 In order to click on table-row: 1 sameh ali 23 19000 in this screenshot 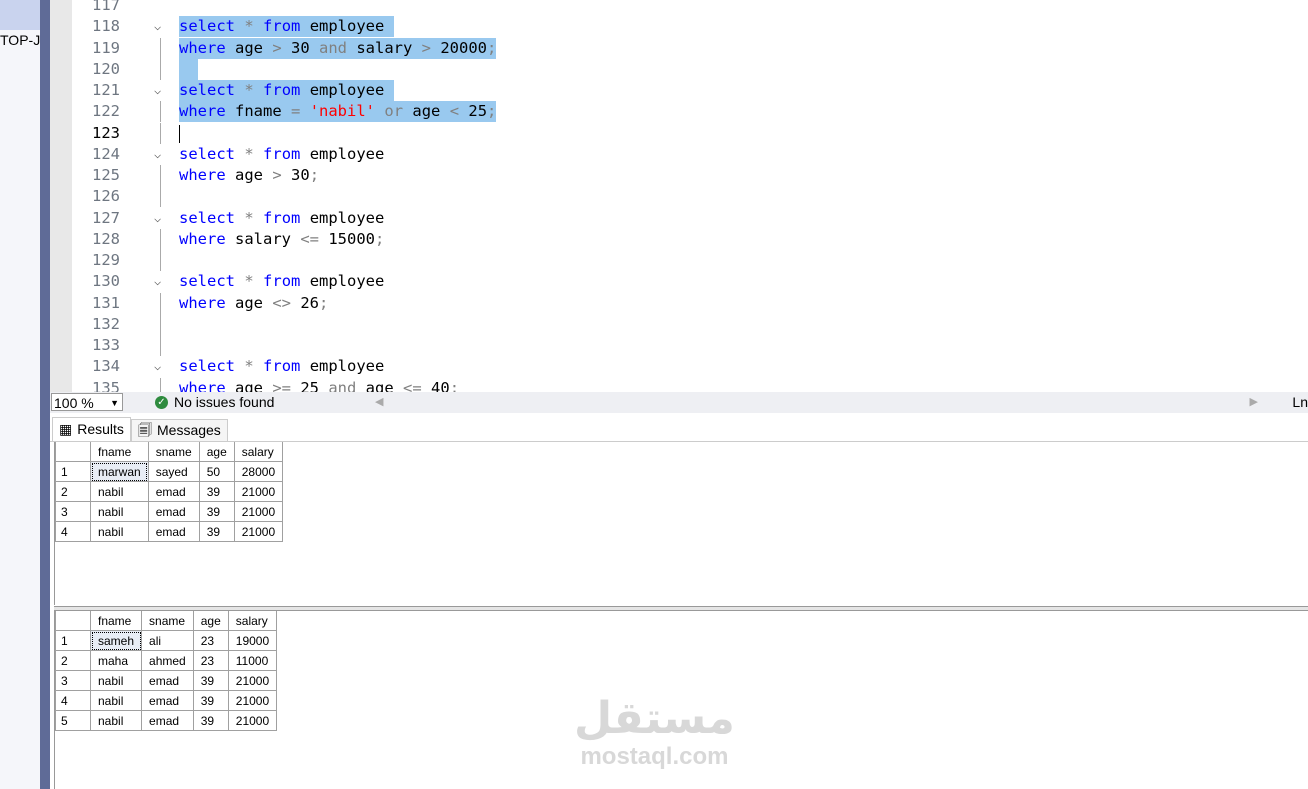, I will do `click(166, 640)`.